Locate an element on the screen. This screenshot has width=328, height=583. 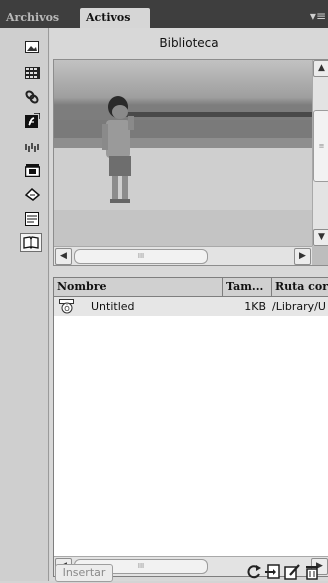
library-actions is located at coordinates (287, 572).